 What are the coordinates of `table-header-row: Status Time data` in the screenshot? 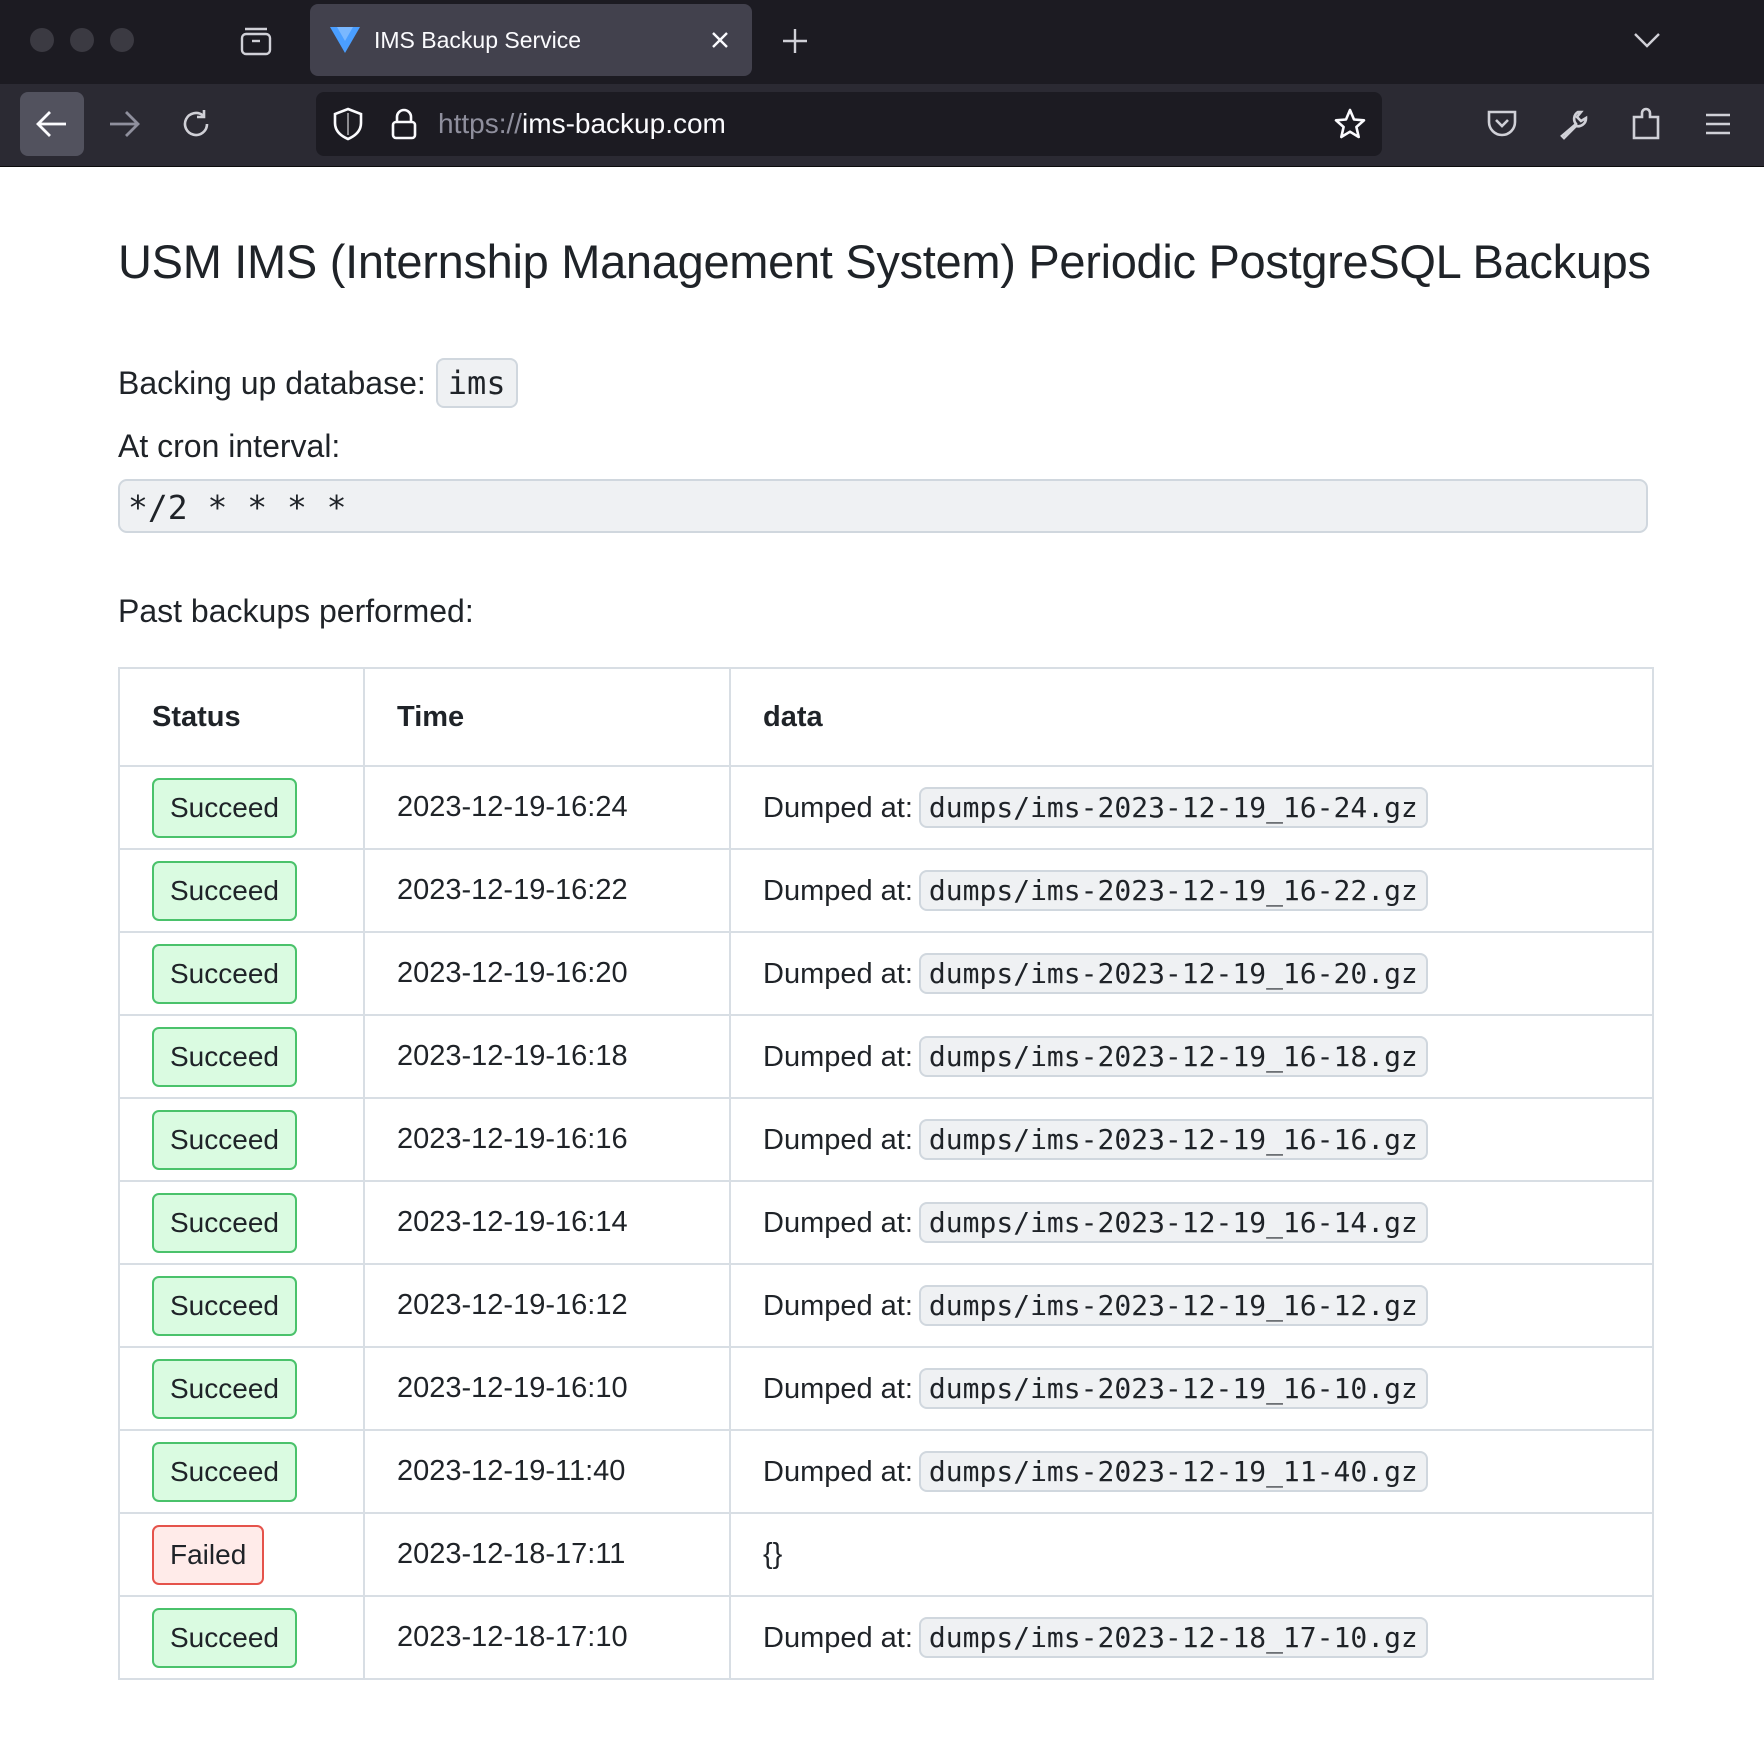 It's located at (886, 717).